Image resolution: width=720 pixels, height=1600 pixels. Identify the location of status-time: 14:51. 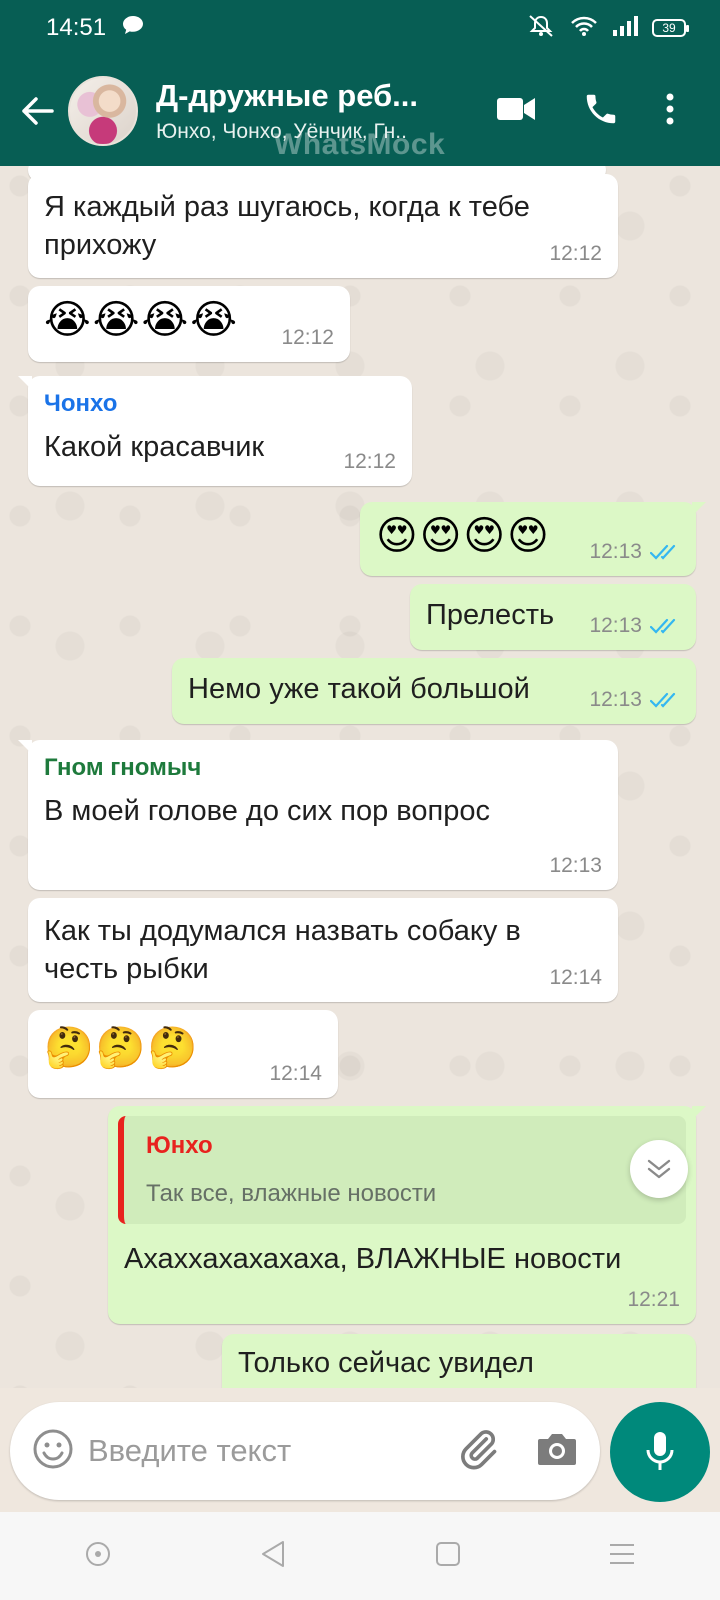
(76, 27).